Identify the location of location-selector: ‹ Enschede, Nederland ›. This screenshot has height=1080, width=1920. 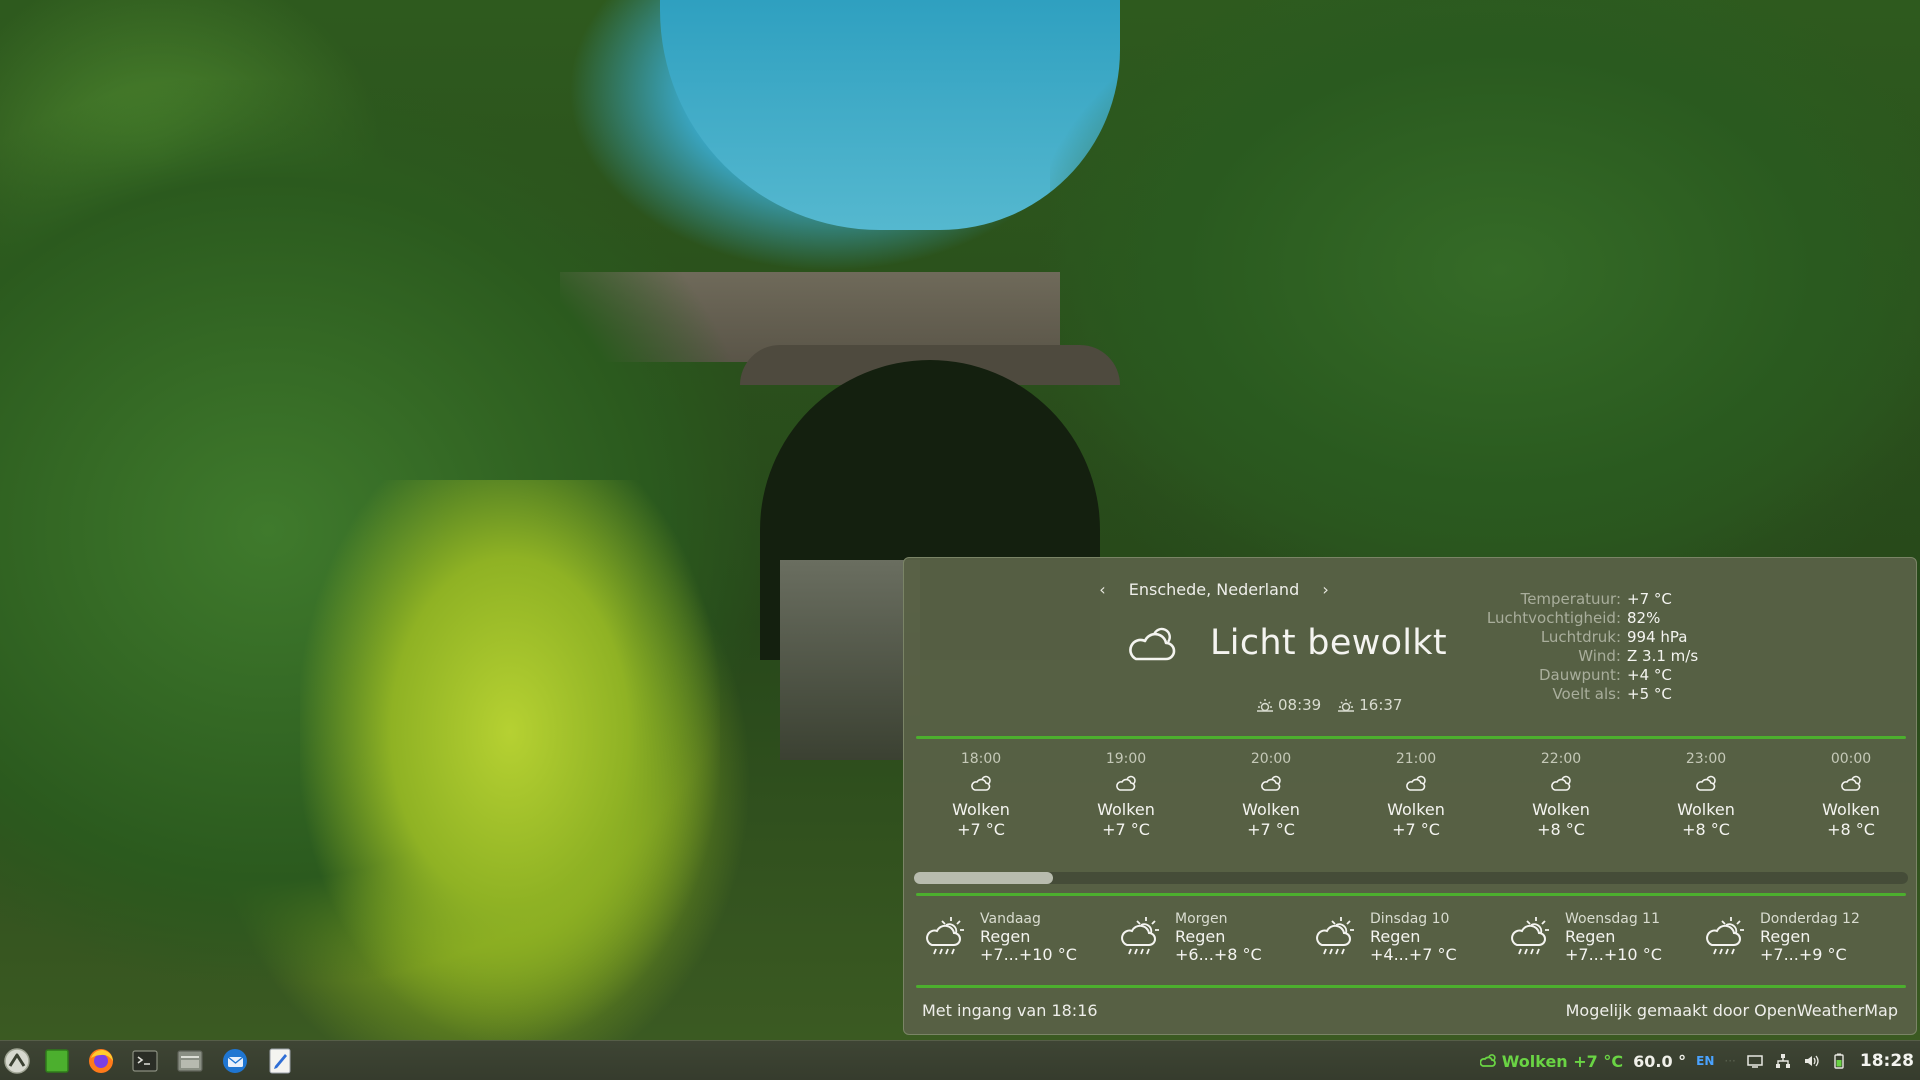
(1214, 589).